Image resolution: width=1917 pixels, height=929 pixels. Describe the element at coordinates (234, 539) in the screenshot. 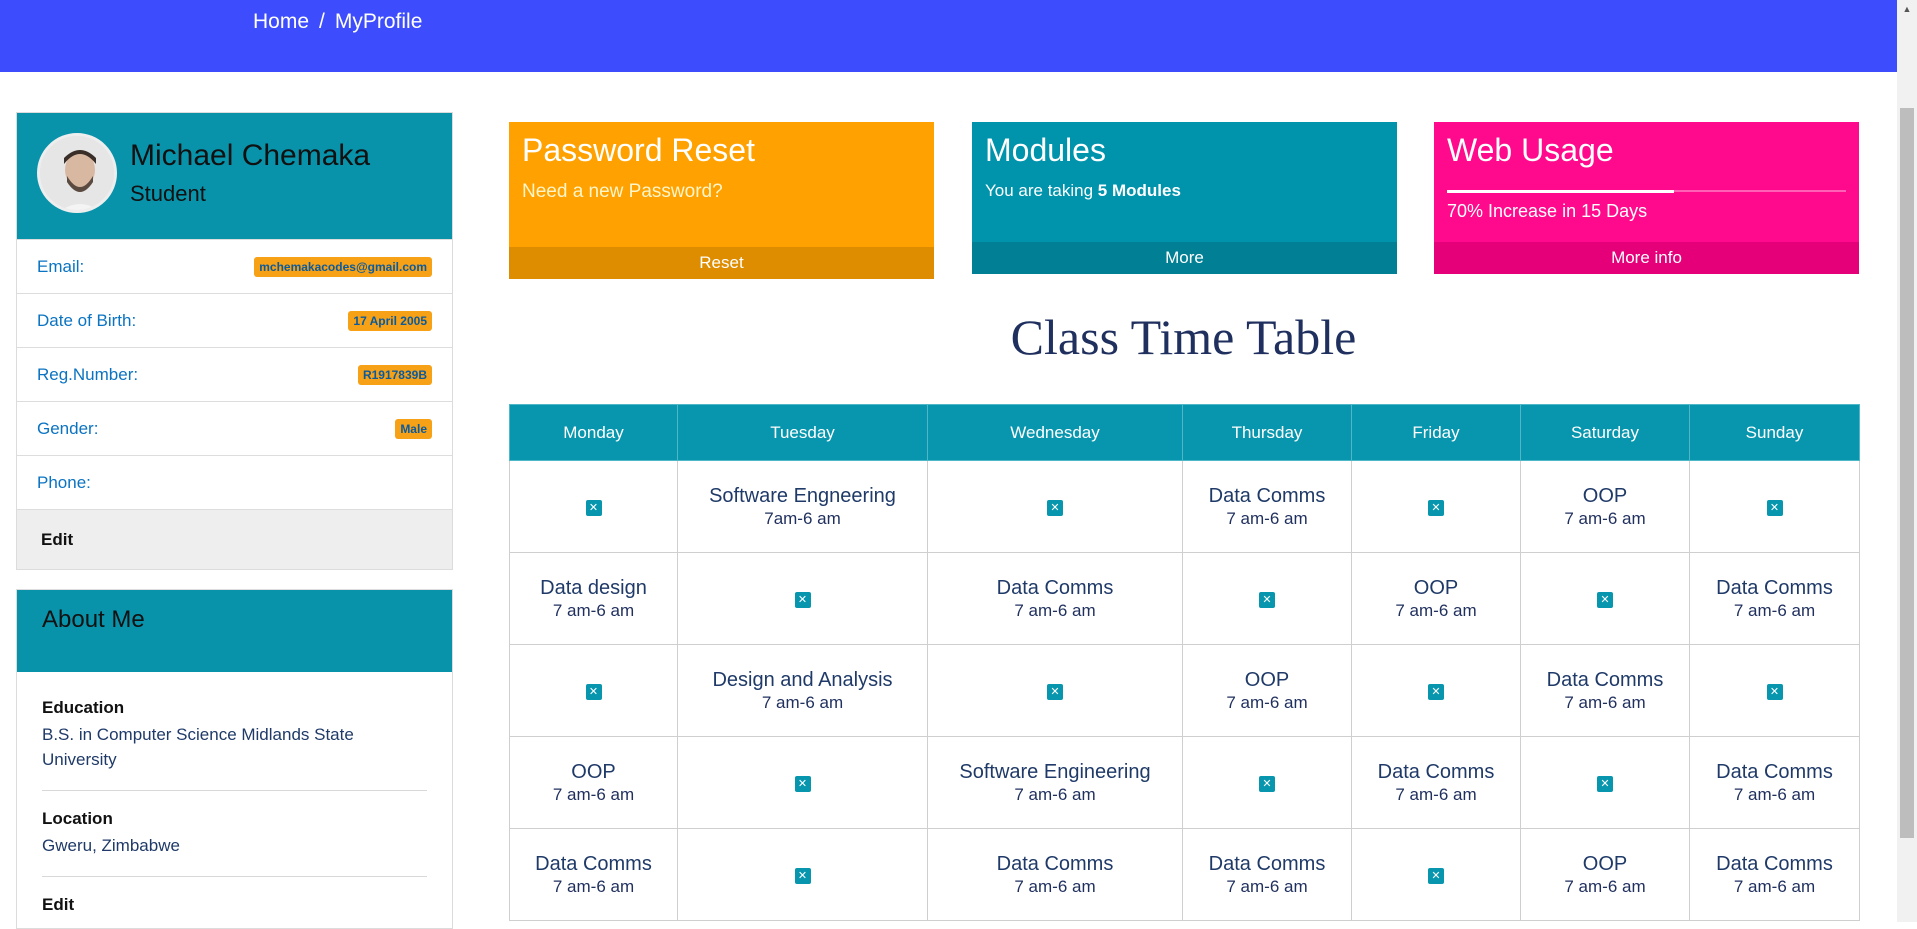

I see `profile-edit-button: Edit` at that location.